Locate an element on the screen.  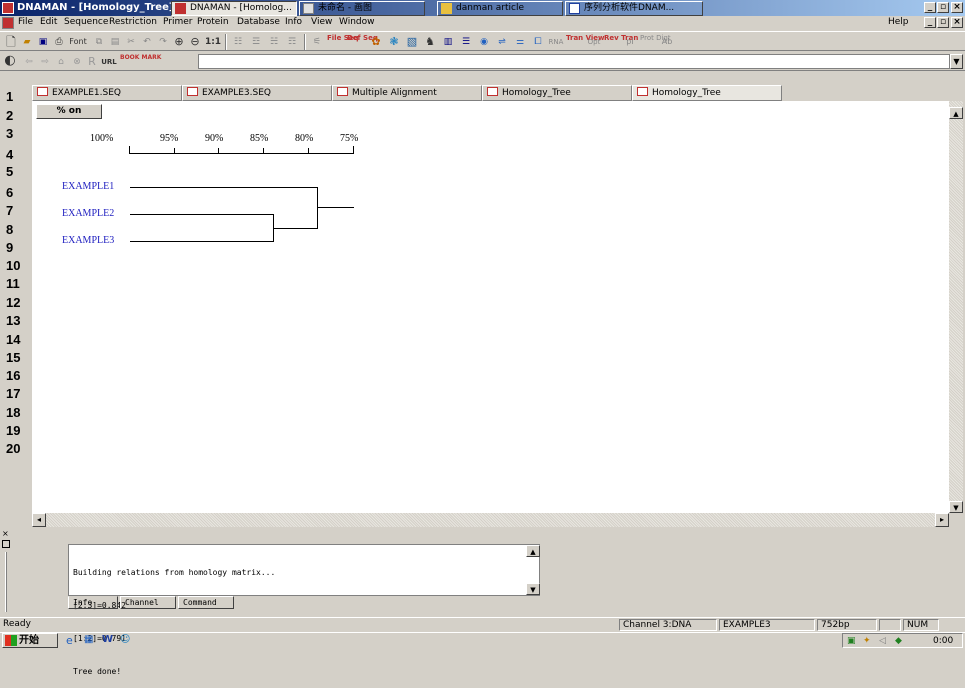
url-input is located at coordinates (574, 61).